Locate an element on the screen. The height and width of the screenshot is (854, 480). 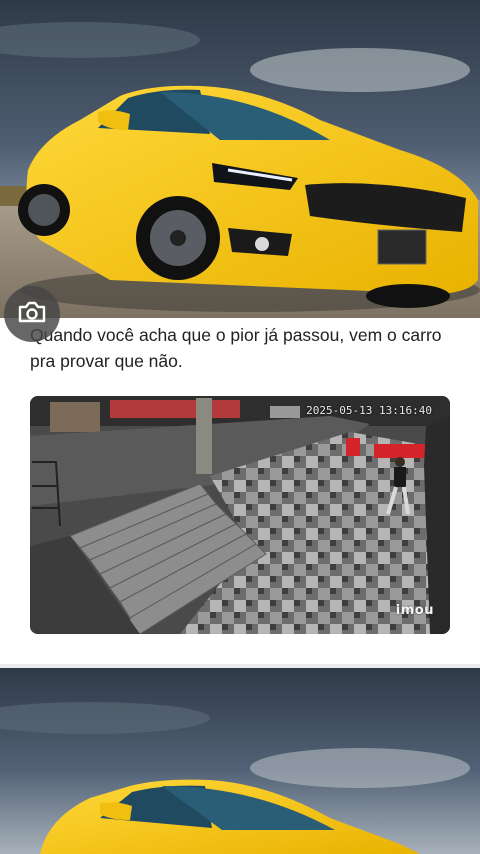
camera-button is located at coordinates (32, 314).